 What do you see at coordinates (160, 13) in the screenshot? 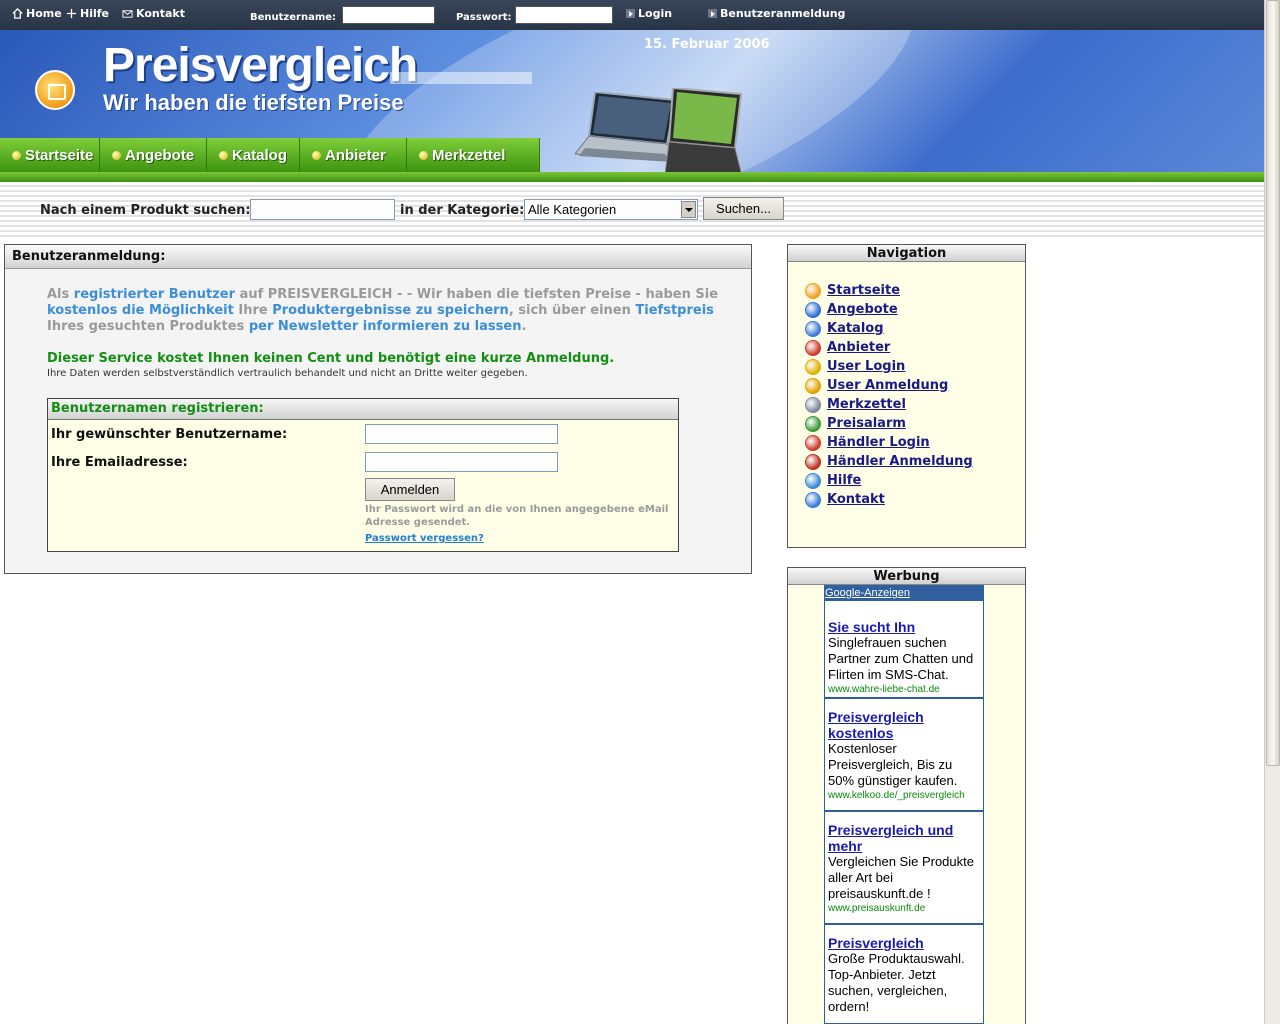
I see `contact-link-label: Kontakt` at bounding box center [160, 13].